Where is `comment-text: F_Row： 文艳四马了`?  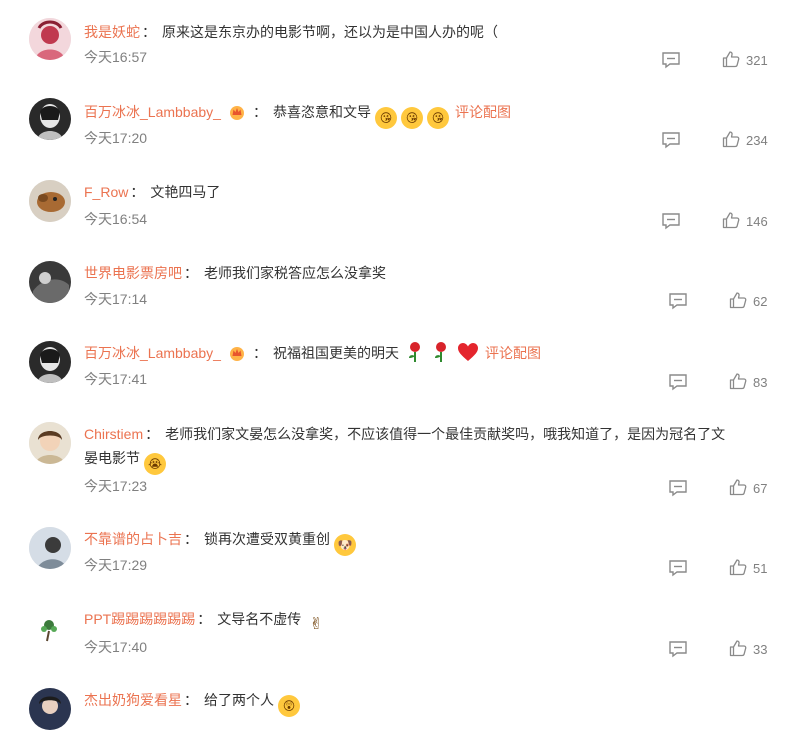
comment-text: F_Row： 文艳四马了 is located at coordinates (424, 192).